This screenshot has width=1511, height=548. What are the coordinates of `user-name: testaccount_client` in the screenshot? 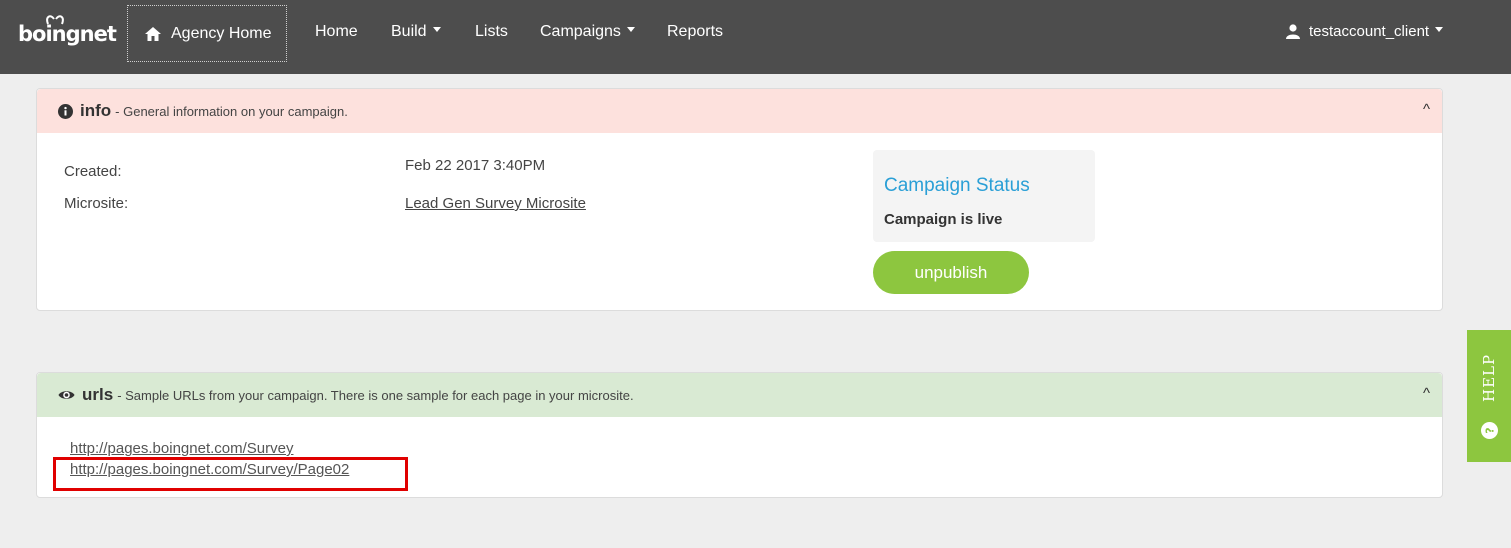 It's located at (1369, 31).